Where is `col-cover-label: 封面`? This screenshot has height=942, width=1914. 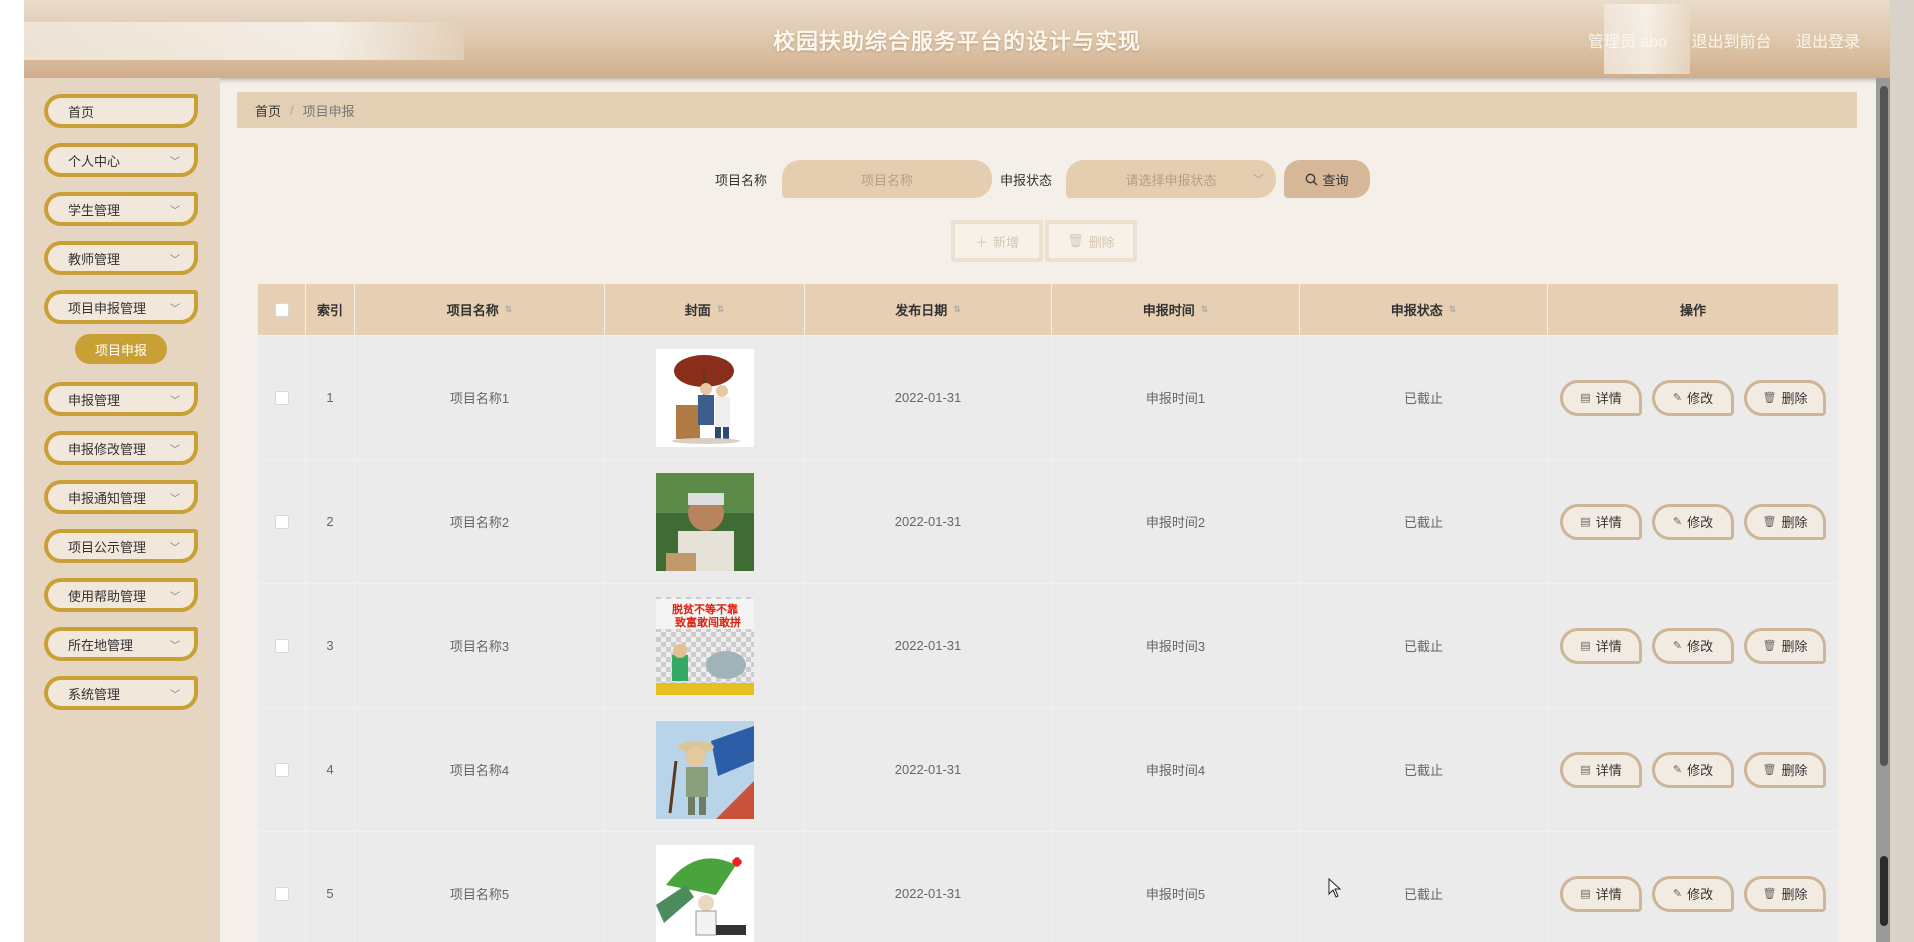 col-cover-label: 封面 is located at coordinates (697, 310).